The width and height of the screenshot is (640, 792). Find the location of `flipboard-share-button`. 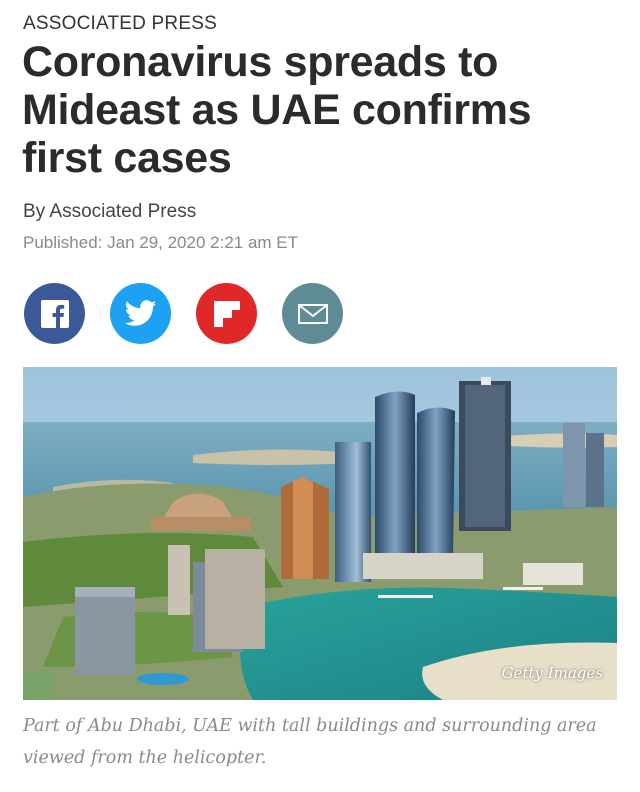

flipboard-share-button is located at coordinates (226, 313).